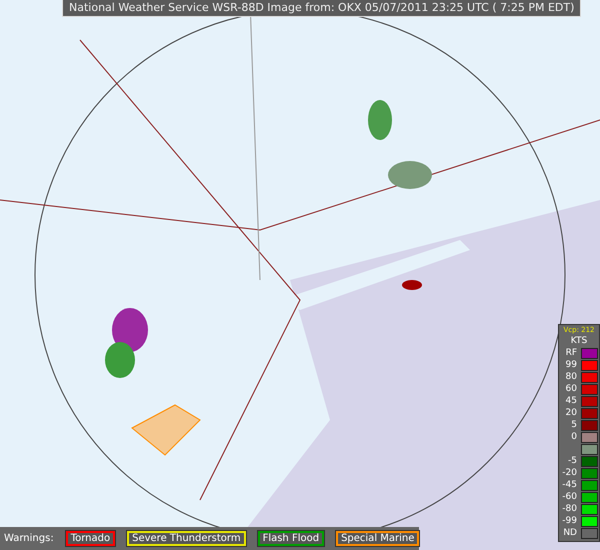 Image resolution: width=600 pixels, height=550 pixels. Describe the element at coordinates (378, 538) in the screenshot. I see `warning-tag: Special Marine` at that location.